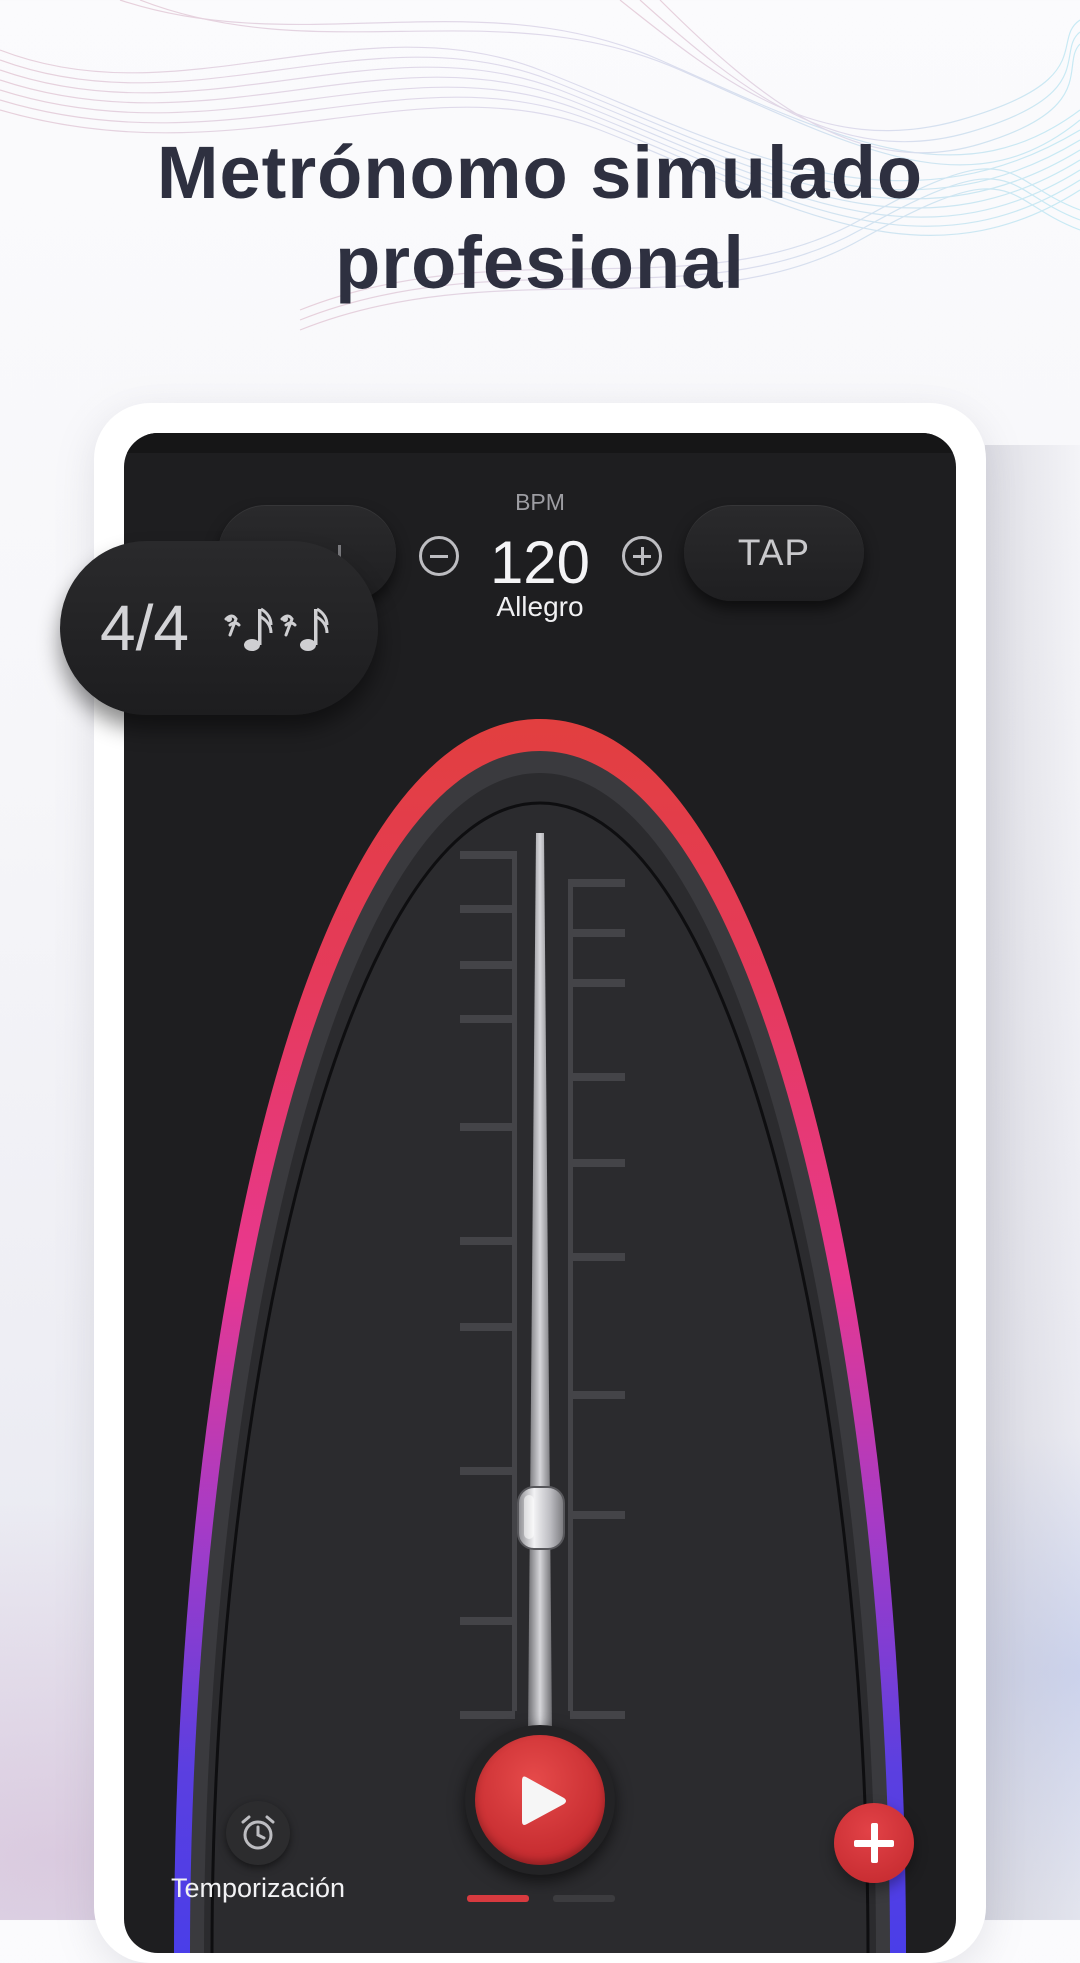  I want to click on page-indicator-inactive, so click(584, 1898).